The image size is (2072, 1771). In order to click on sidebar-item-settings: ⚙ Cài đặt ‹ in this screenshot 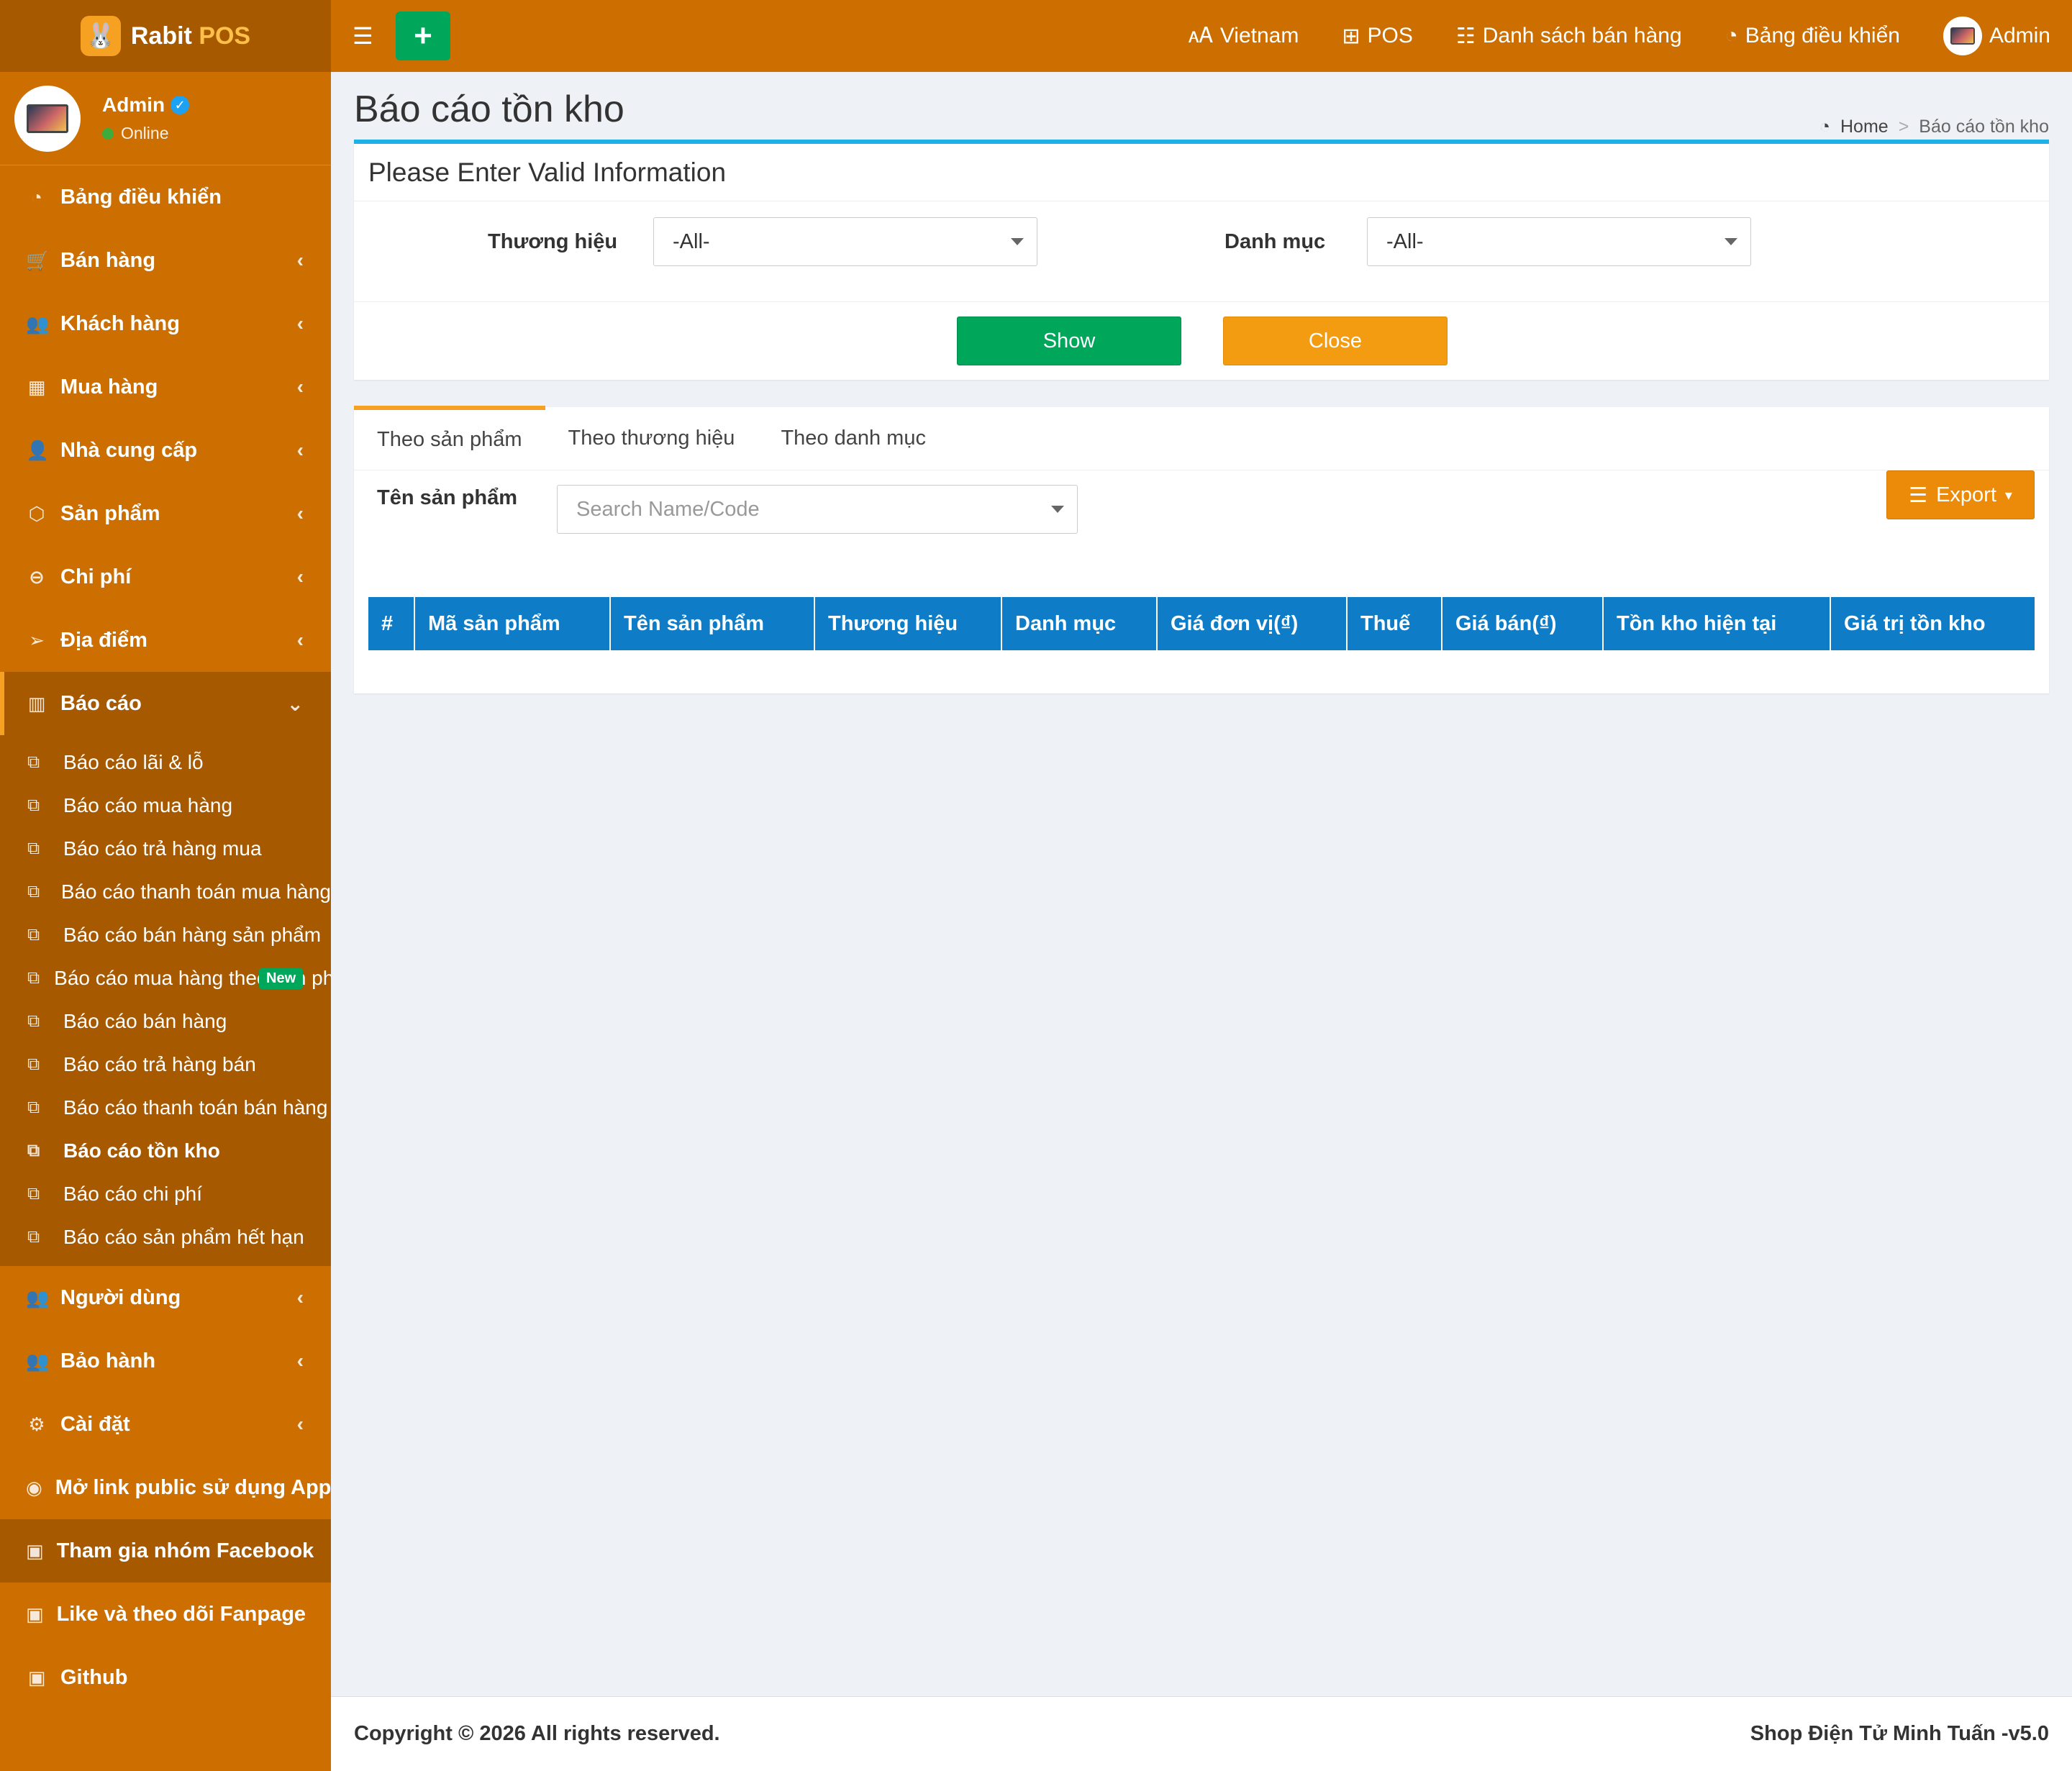, I will do `click(165, 1424)`.